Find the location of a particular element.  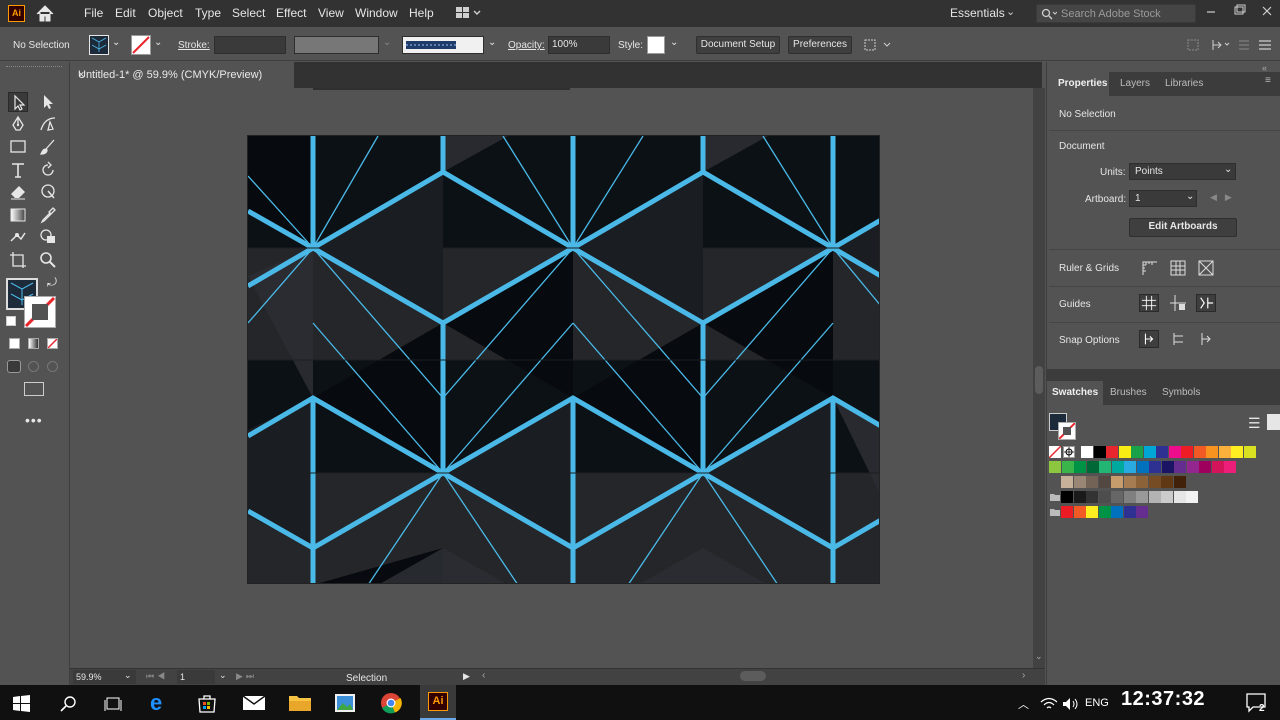

draw-behind-icon is located at coordinates (33, 366).